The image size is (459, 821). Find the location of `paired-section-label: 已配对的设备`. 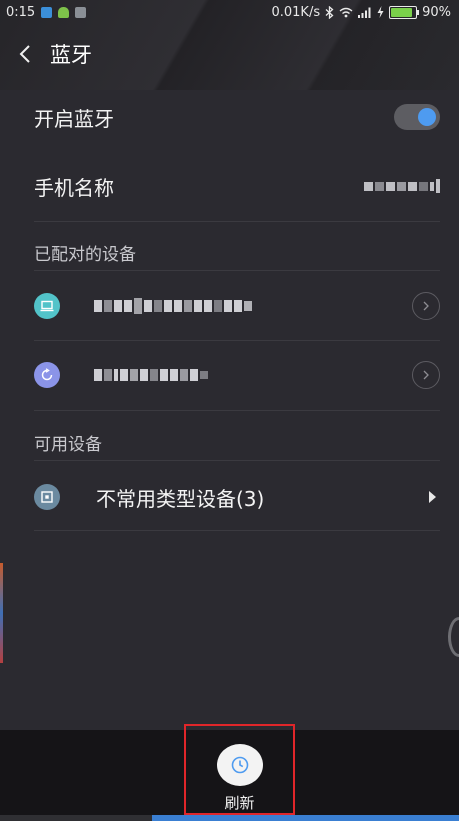

paired-section-label: 已配对的设备 is located at coordinates (85, 255).